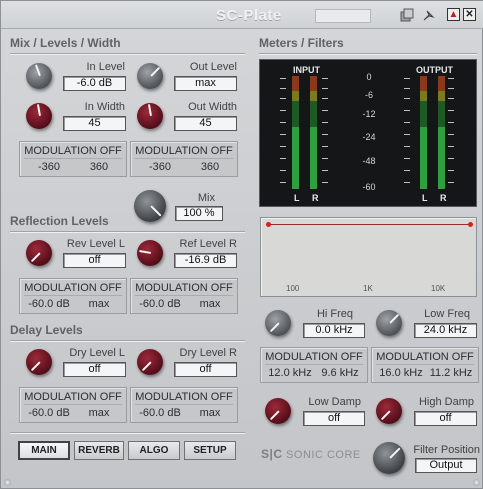  What do you see at coordinates (206, 198) in the screenshot?
I see `mix-label: Mix` at bounding box center [206, 198].